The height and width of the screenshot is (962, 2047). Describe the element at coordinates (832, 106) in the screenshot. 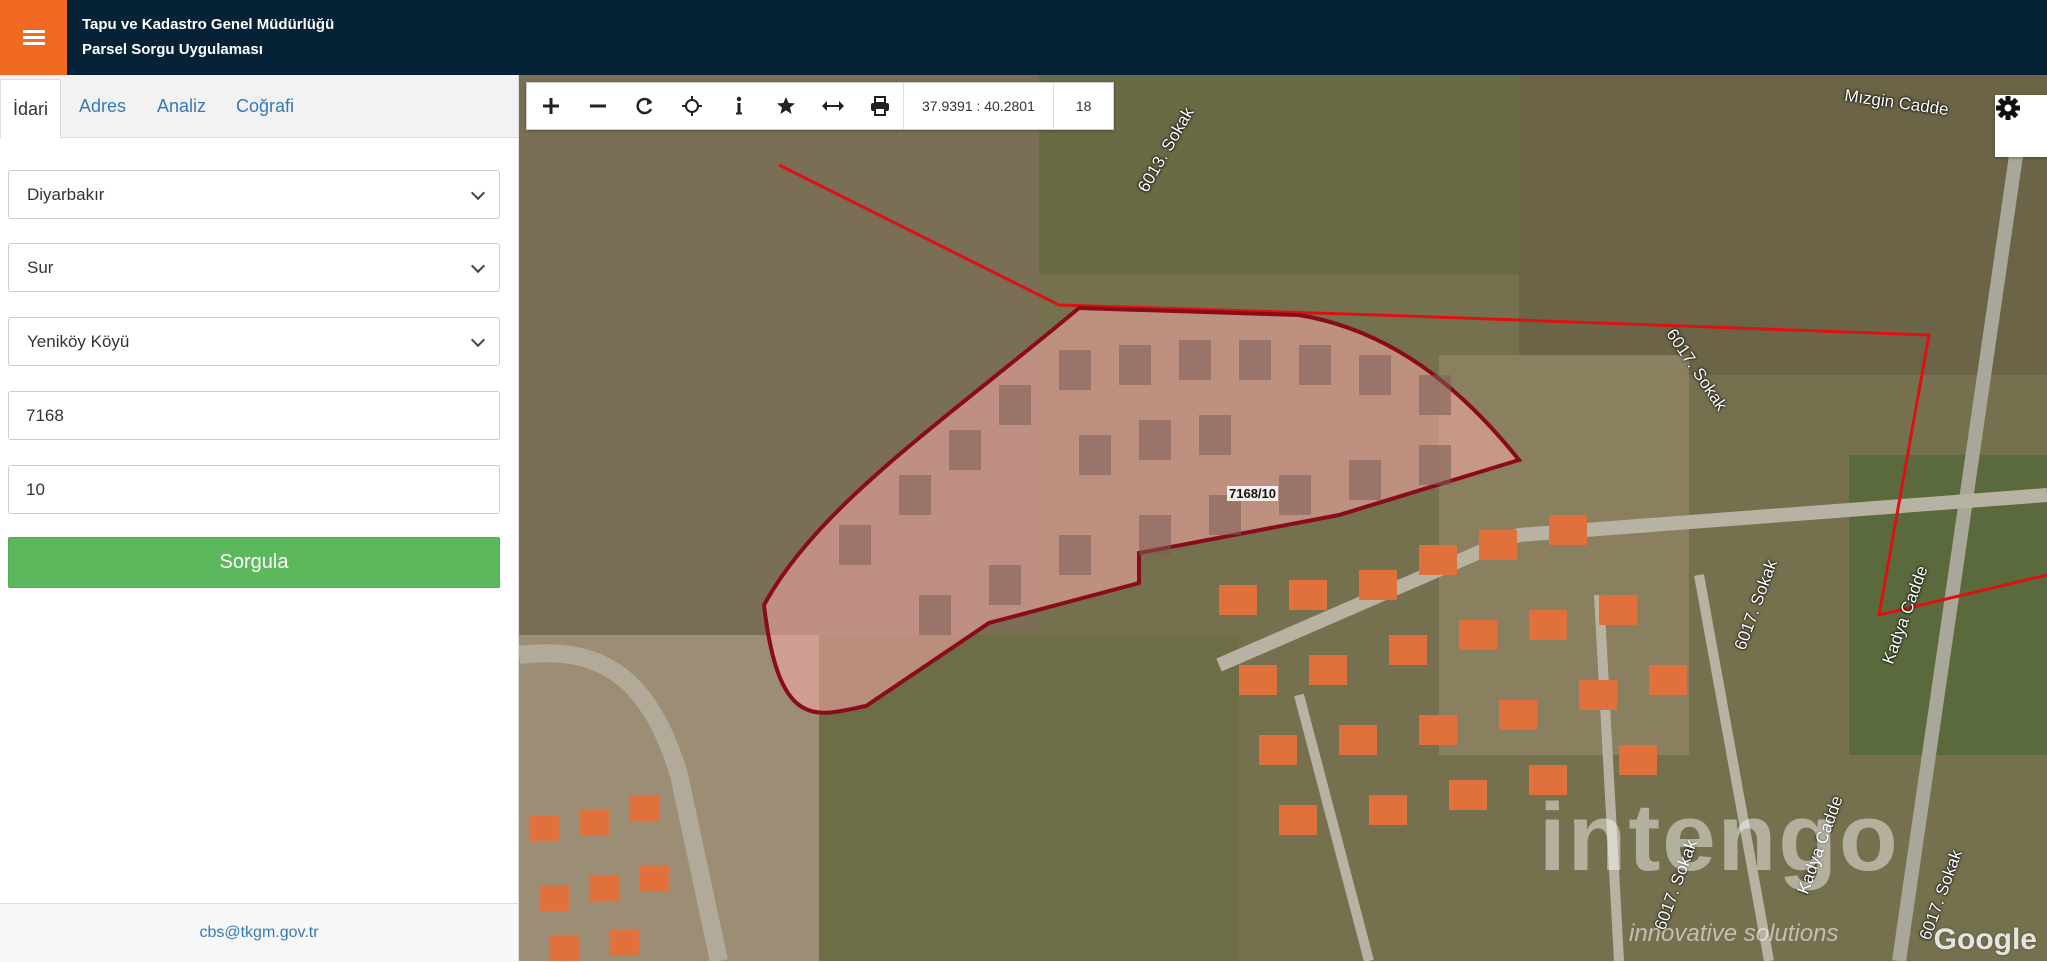

I see `measure-icon` at that location.